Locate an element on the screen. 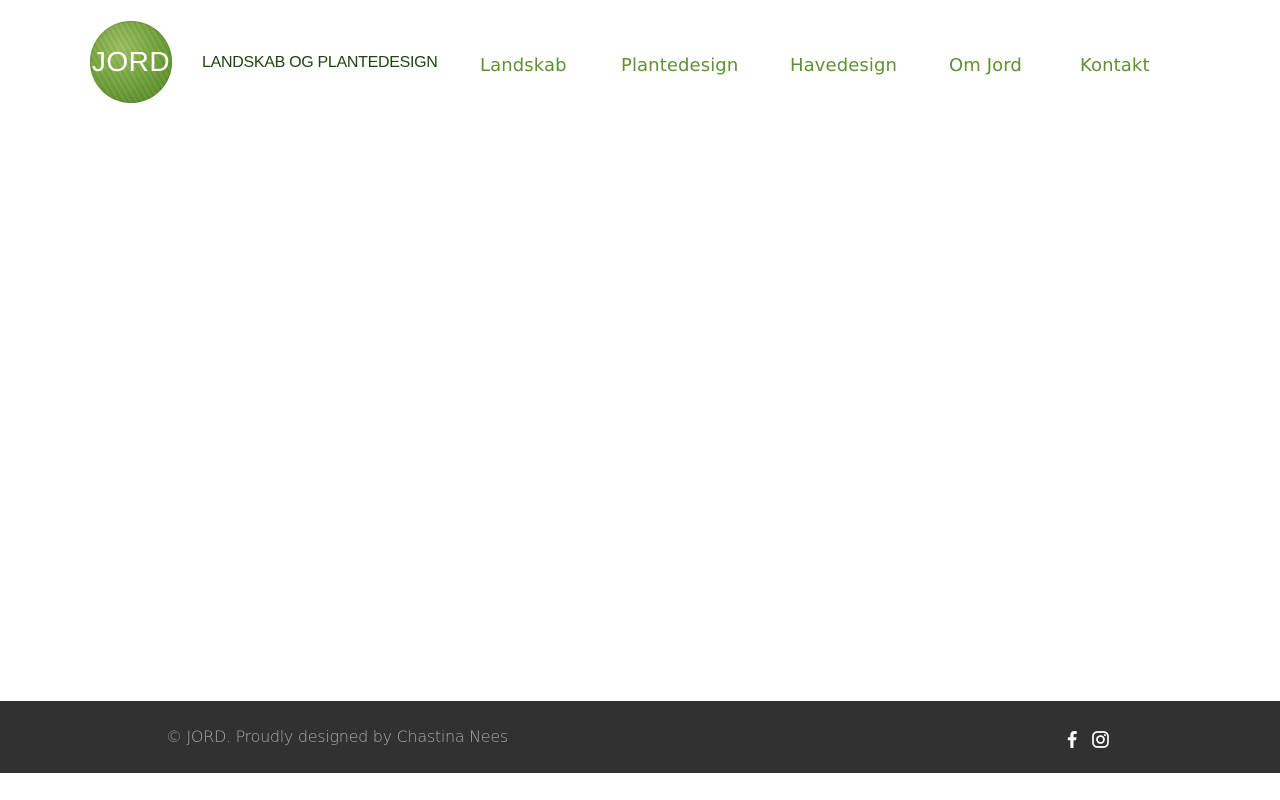 This screenshot has width=1280, height=800. nav-item-om-jord: Om Jord is located at coordinates (985, 65).